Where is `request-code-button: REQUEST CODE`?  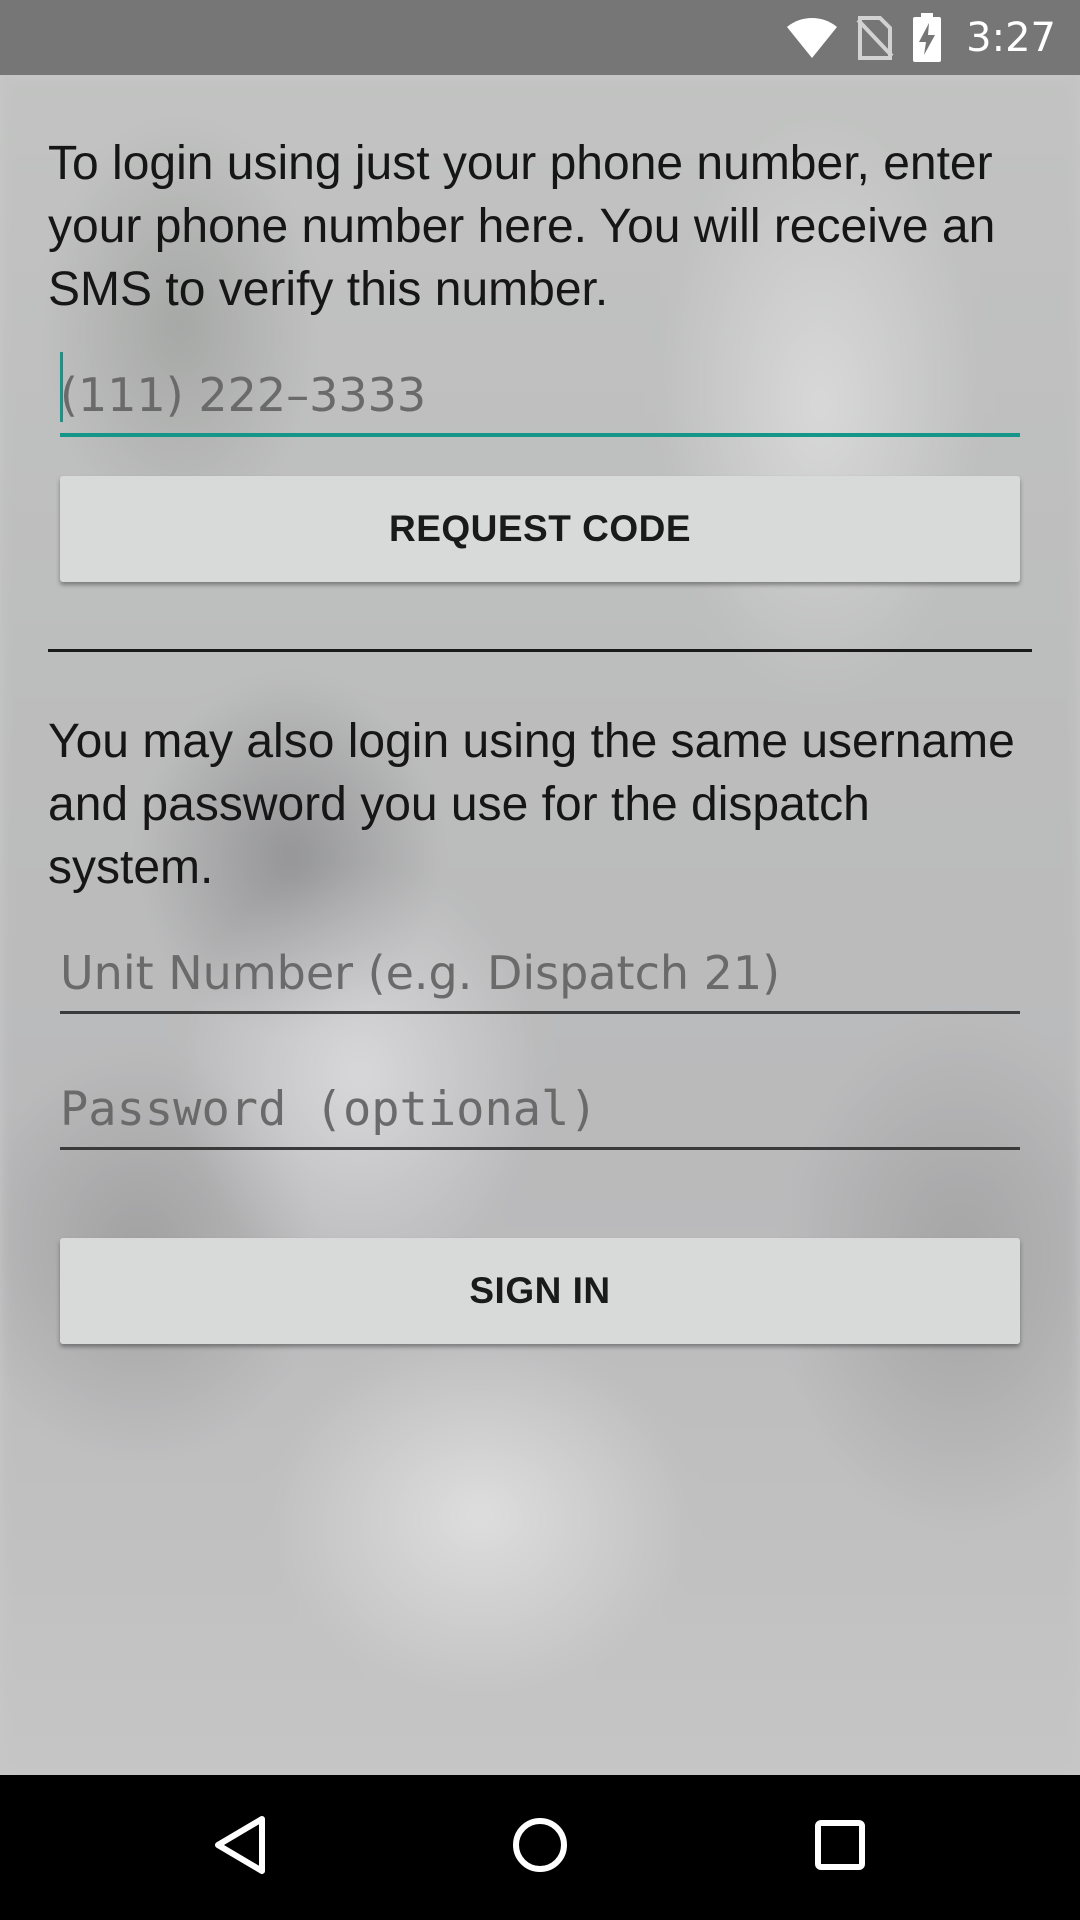
request-code-button: REQUEST CODE is located at coordinates (540, 529).